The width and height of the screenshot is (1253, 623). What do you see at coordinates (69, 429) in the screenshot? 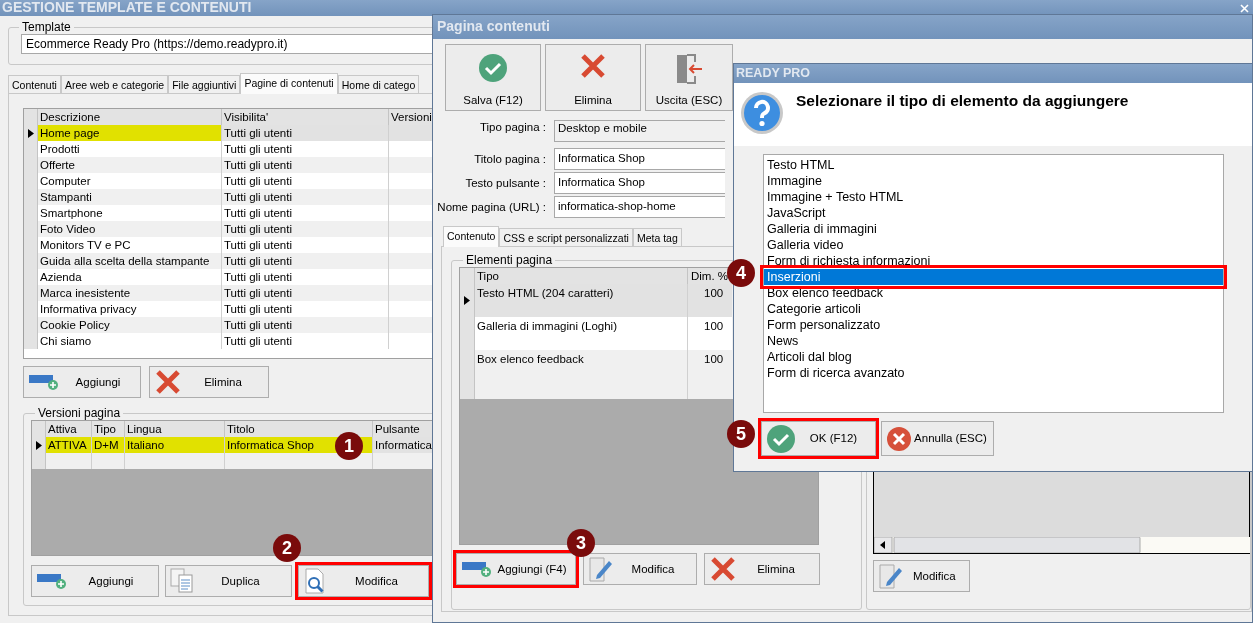
I see `column-header: Attiva` at bounding box center [69, 429].